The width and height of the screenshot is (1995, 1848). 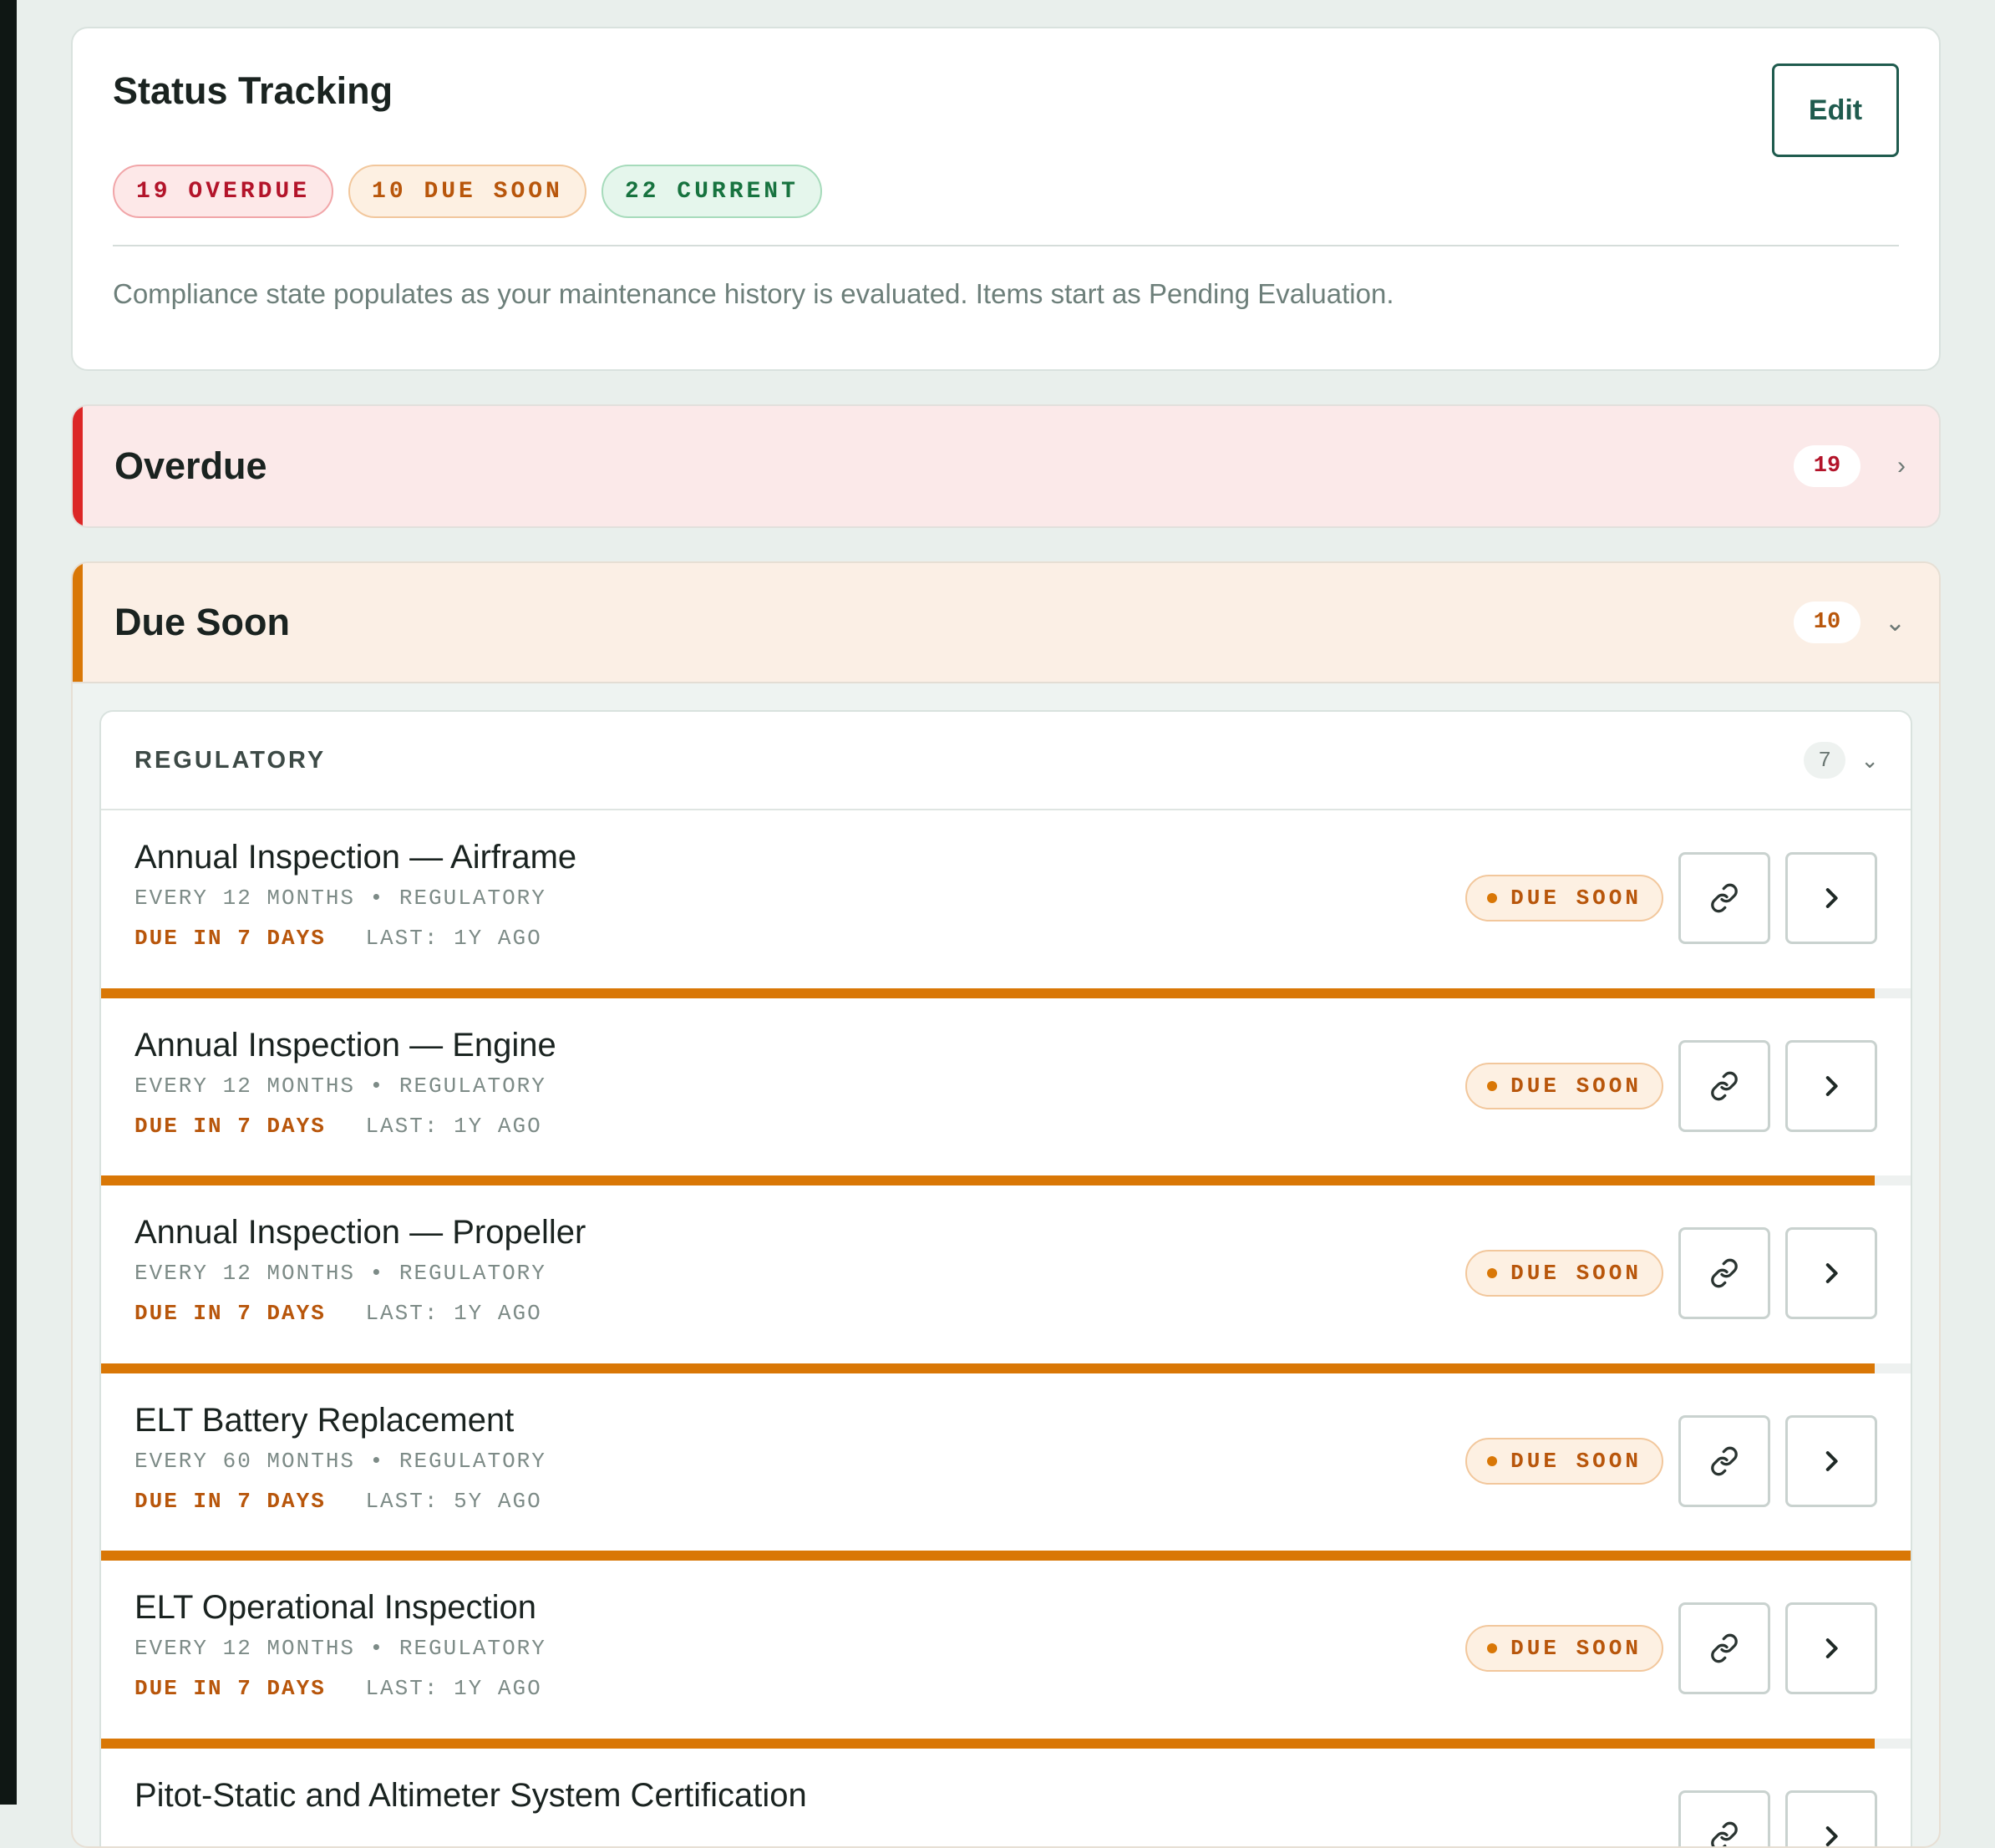 I want to click on current-pill: 22 CURRENT, so click(x=711, y=191).